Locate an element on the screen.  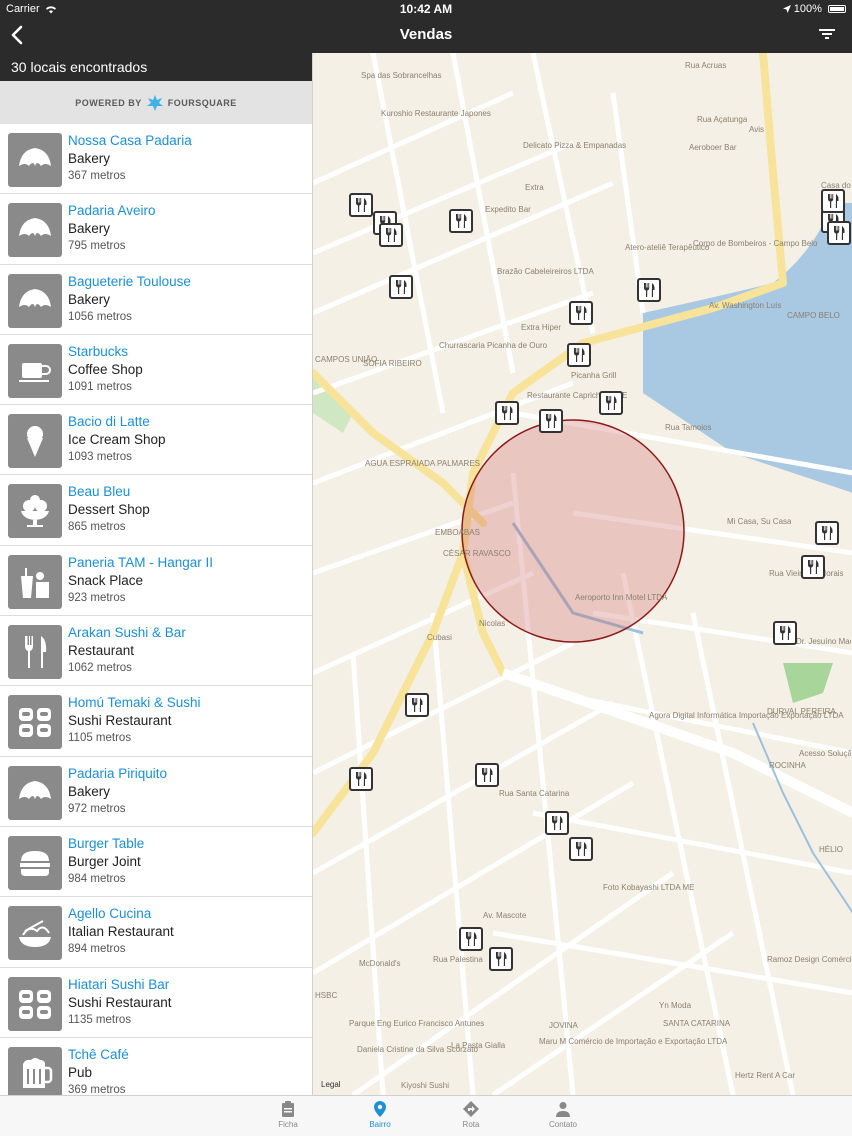
tab-ficha: Ficha is located at coordinates (288, 1114).